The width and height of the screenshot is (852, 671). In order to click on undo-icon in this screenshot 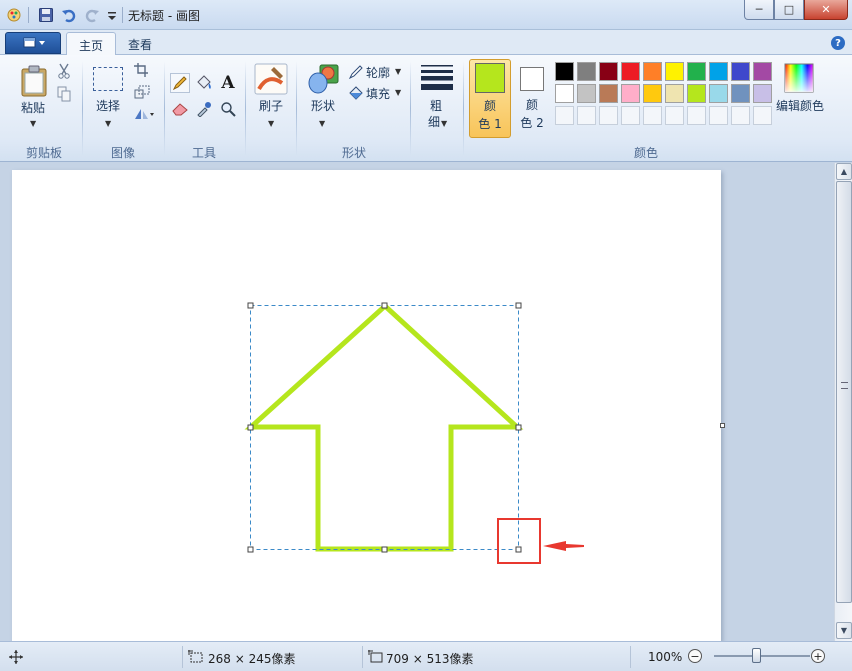, I will do `click(69, 15)`.